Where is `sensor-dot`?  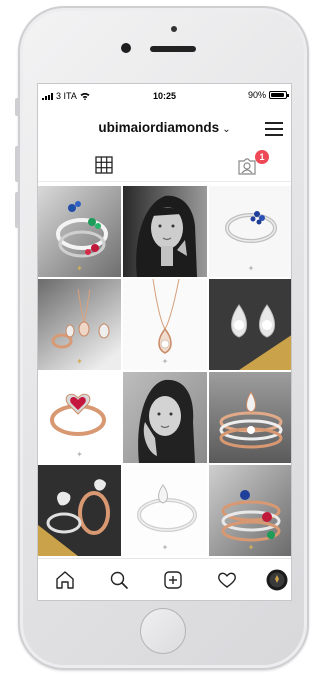 sensor-dot is located at coordinates (174, 29).